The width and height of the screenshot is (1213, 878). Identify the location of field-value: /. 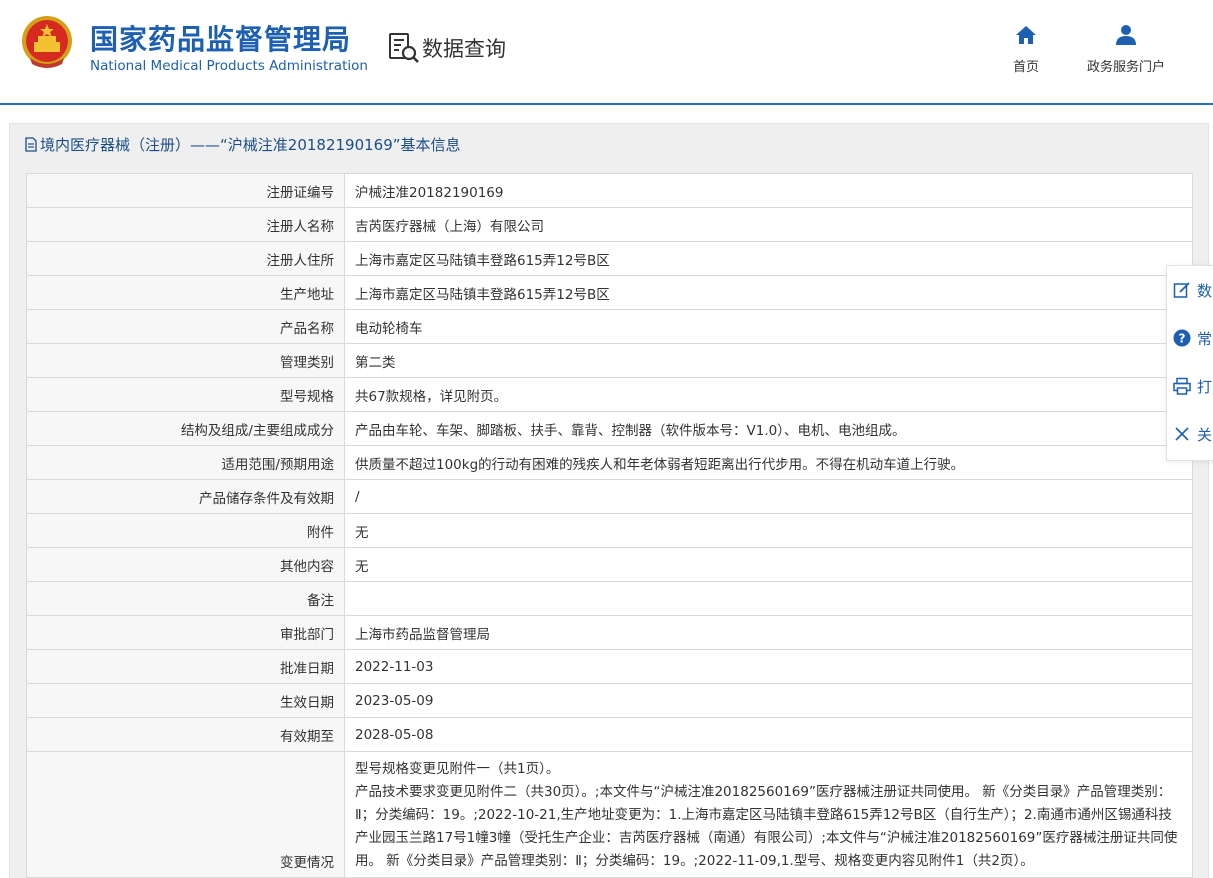
(768, 496).